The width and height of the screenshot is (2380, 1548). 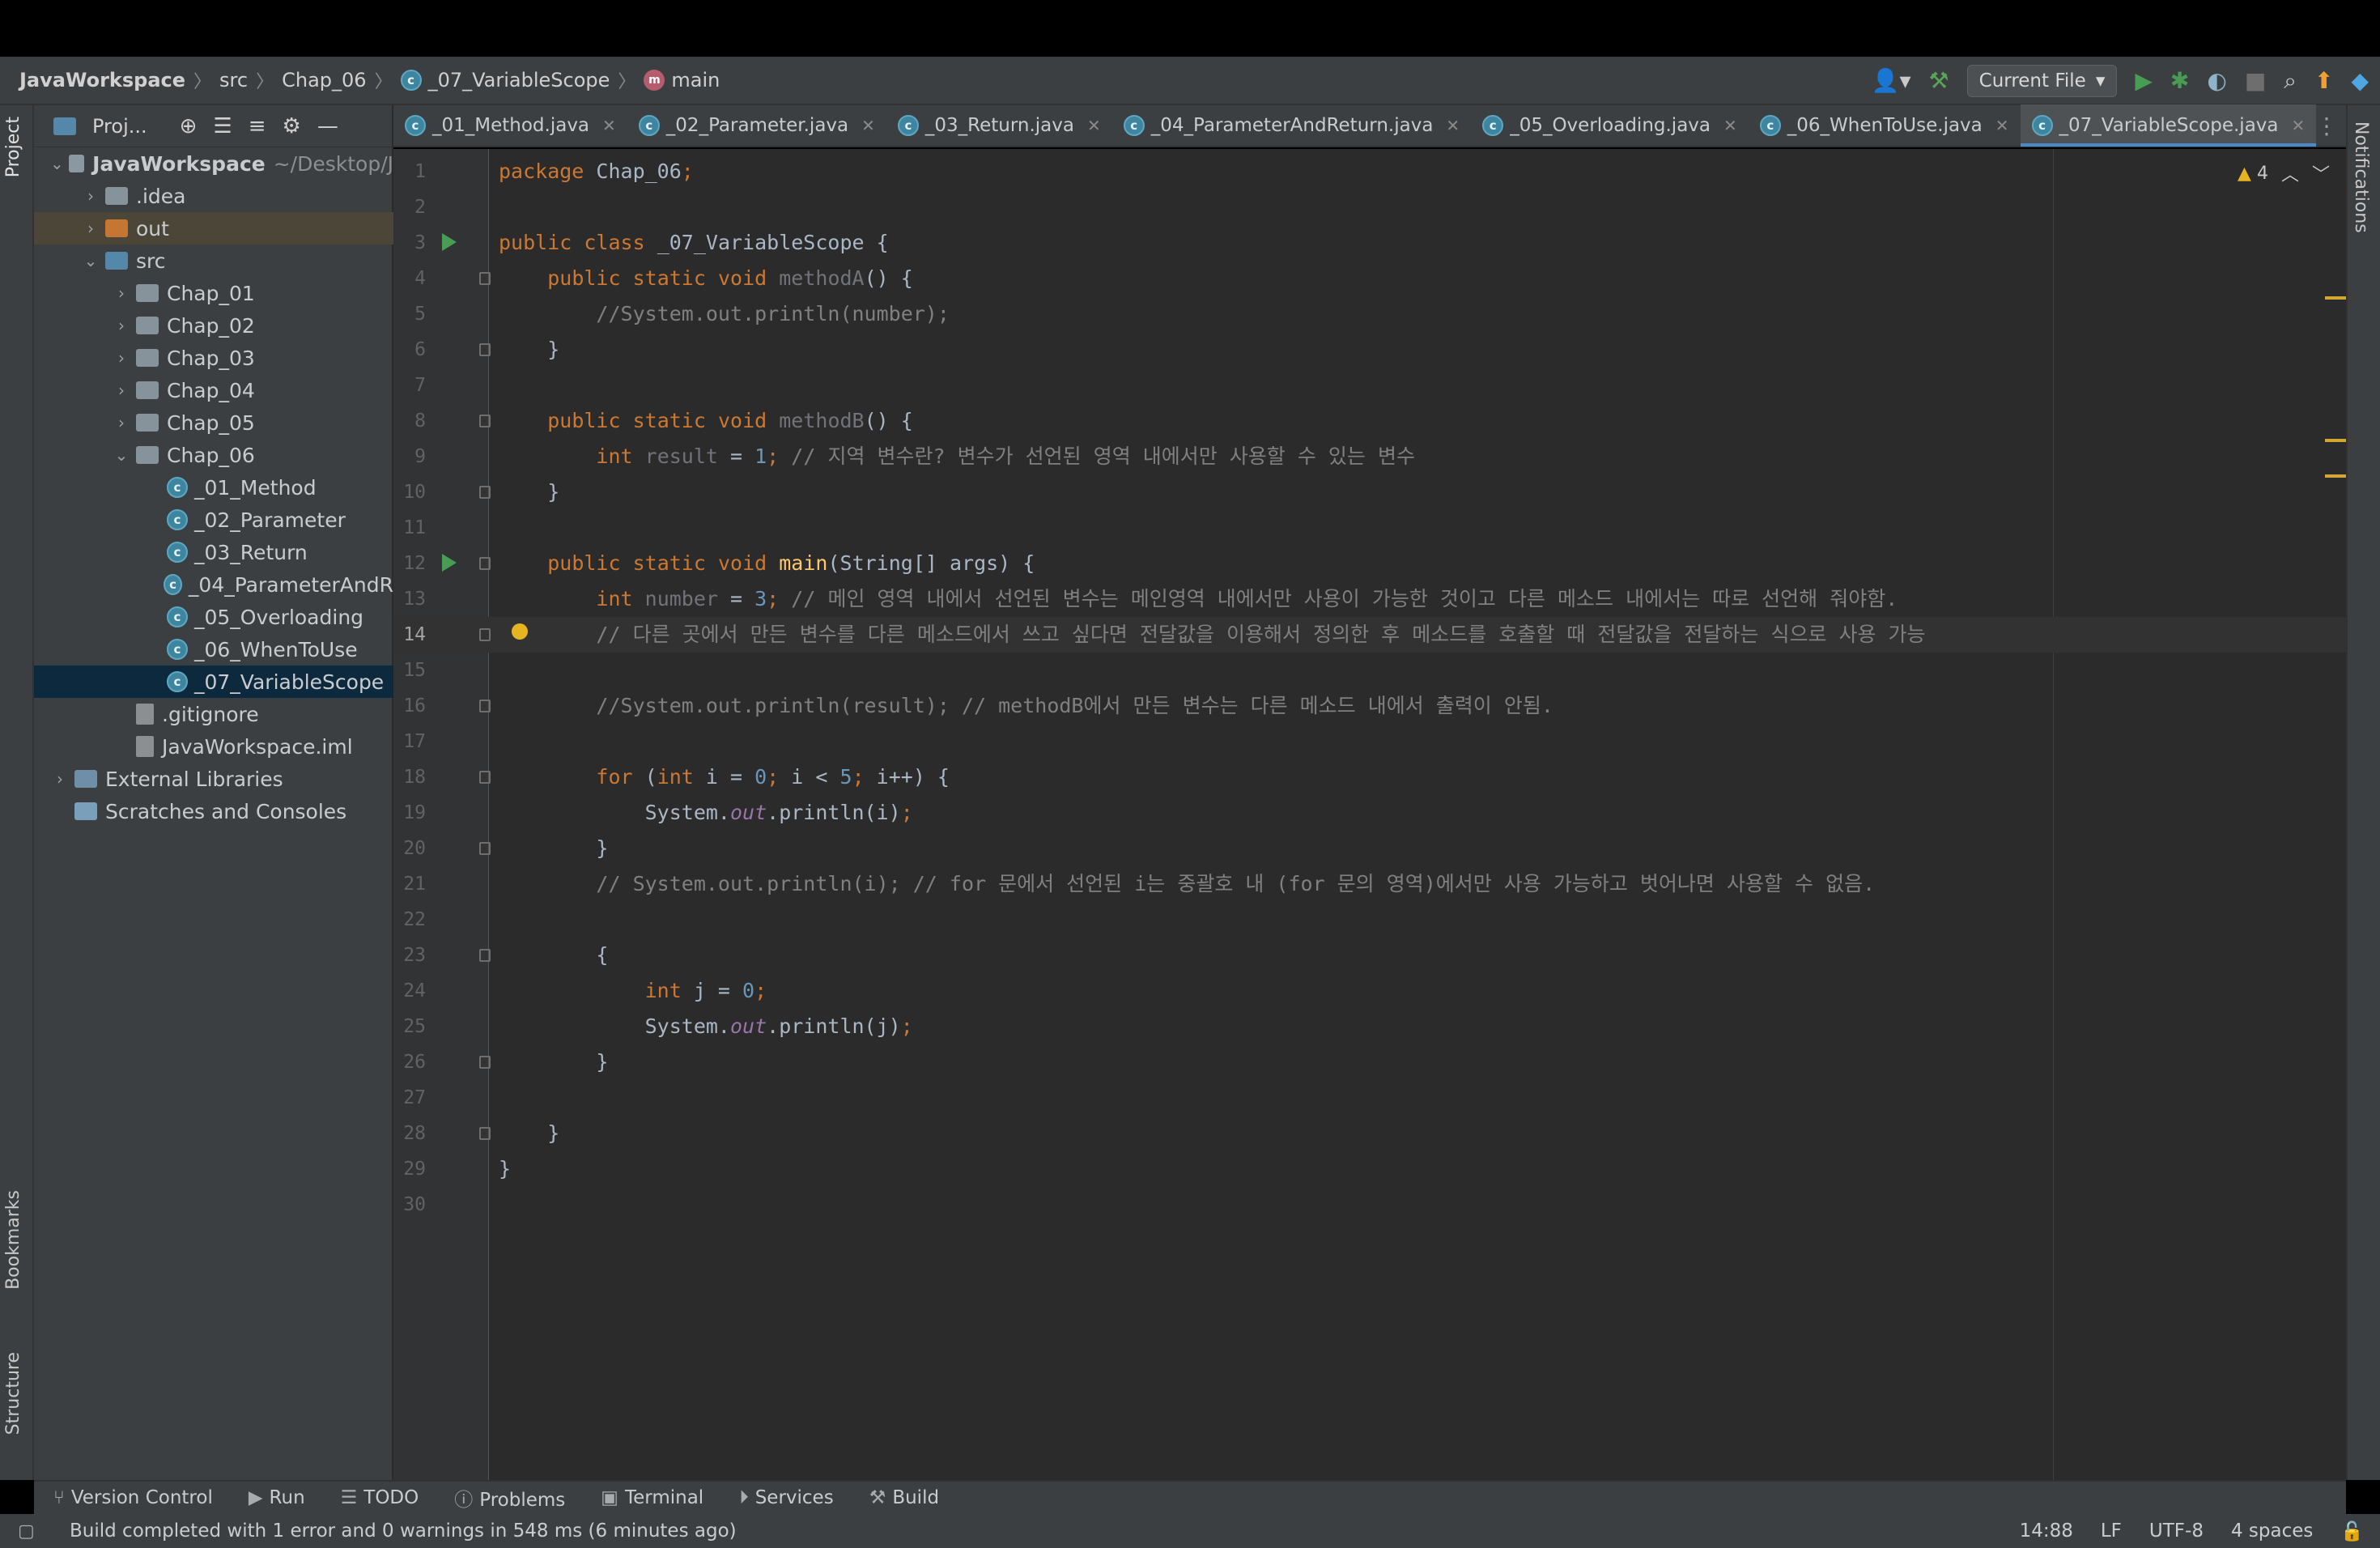 What do you see at coordinates (1369, 386) in the screenshot?
I see `code-line: 7` at bounding box center [1369, 386].